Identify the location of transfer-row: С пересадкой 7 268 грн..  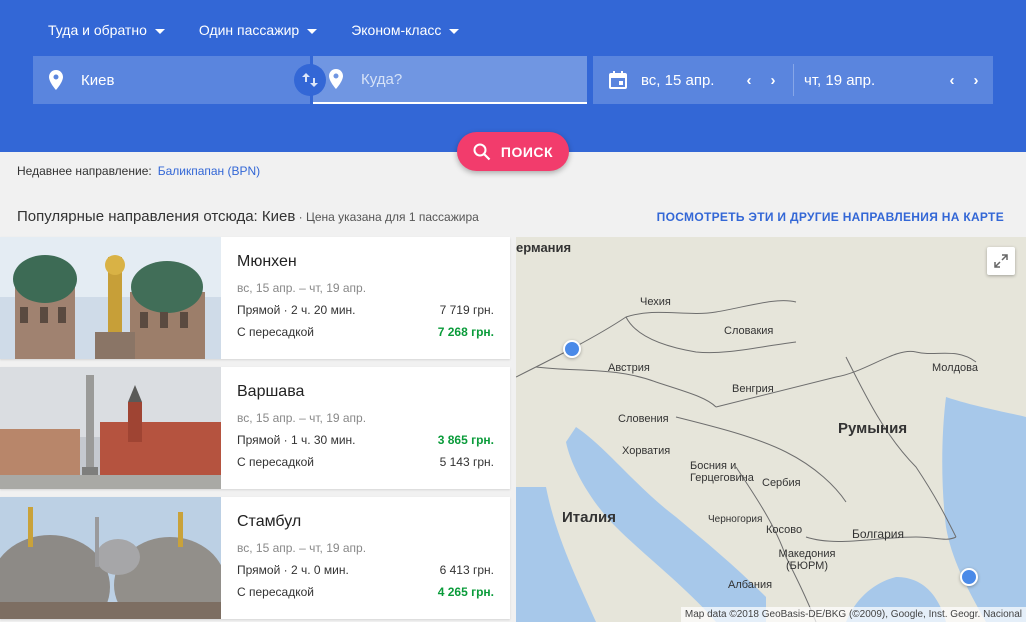
(365, 332).